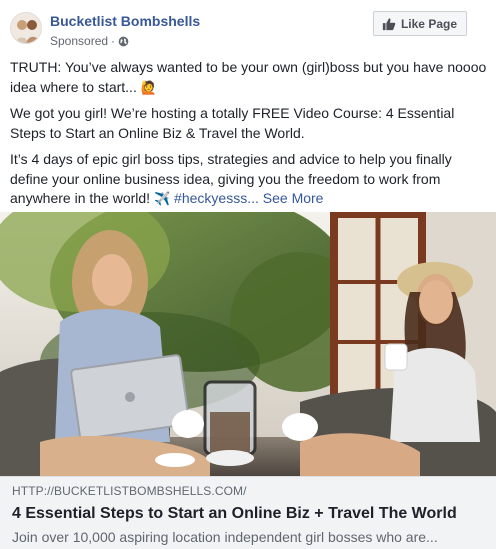 The height and width of the screenshot is (549, 496). What do you see at coordinates (26, 28) in the screenshot?
I see `page-avatar` at bounding box center [26, 28].